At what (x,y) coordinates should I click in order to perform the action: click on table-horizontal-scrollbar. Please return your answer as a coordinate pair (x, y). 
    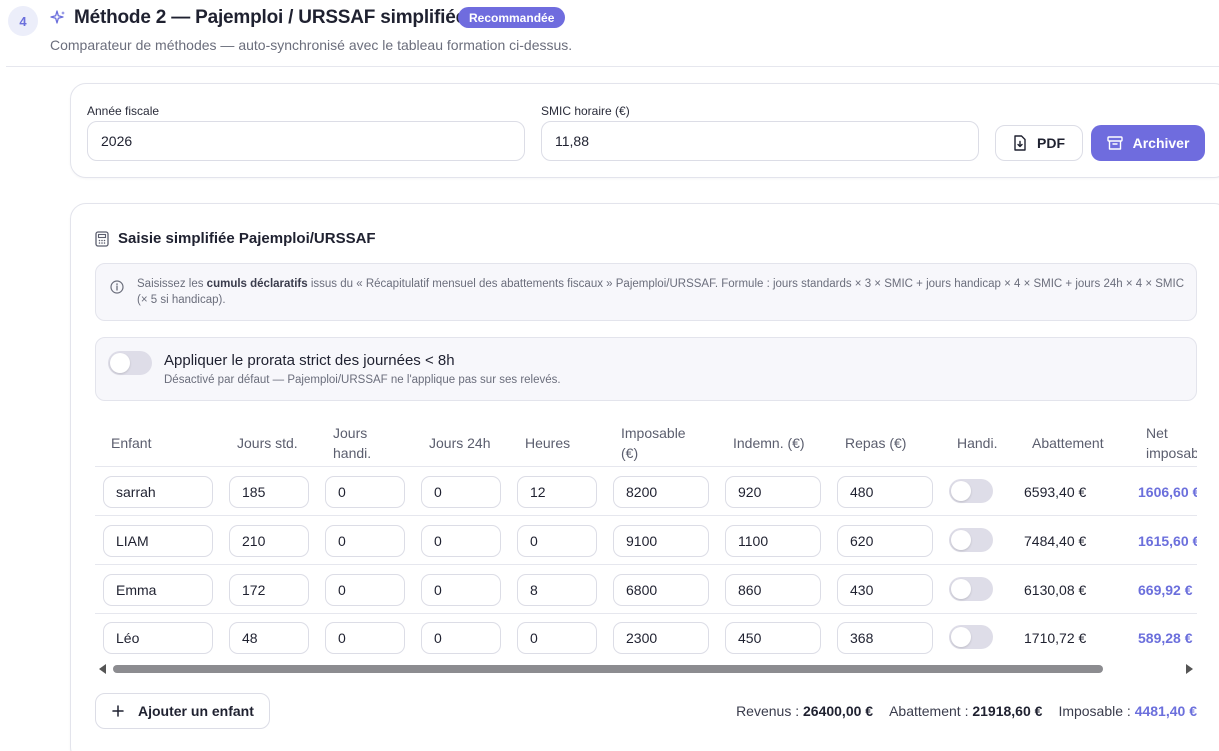
    Looking at the image, I should click on (646, 669).